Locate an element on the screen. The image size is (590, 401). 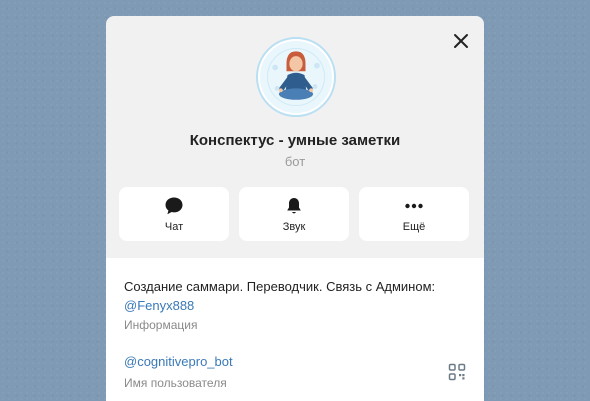
profile-title: Конспектус - умные заметки is located at coordinates (295, 140).